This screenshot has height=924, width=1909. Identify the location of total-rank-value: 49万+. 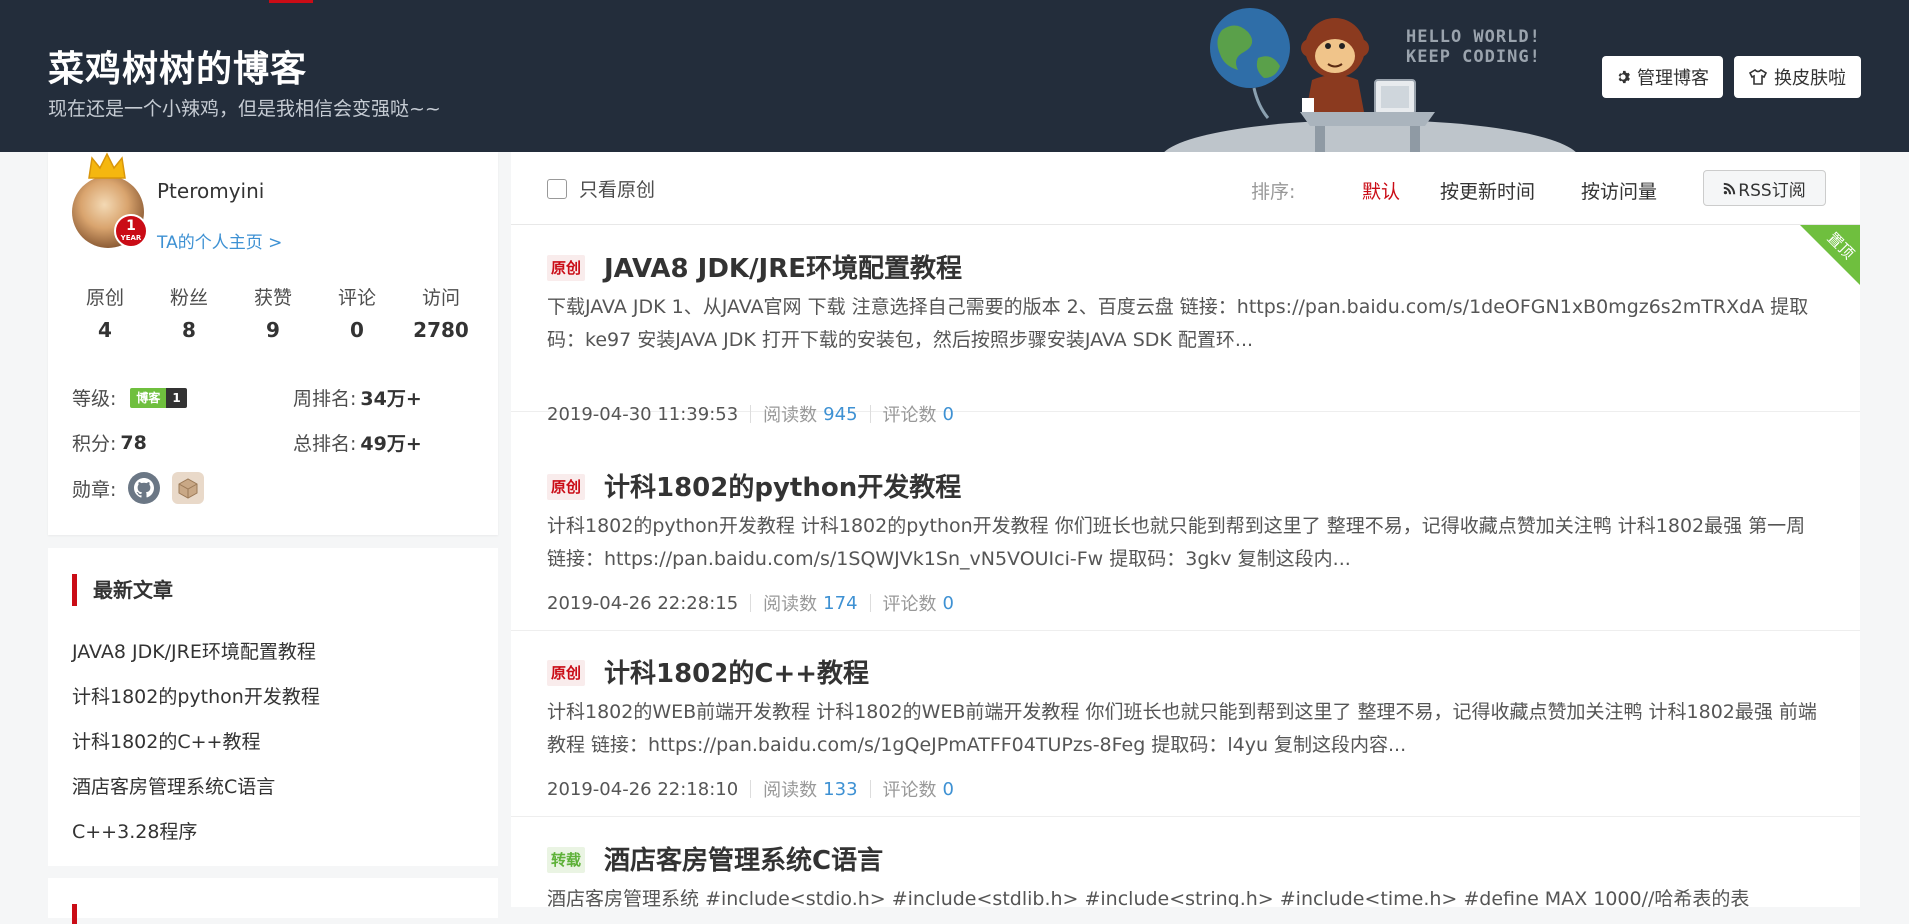
(391, 444).